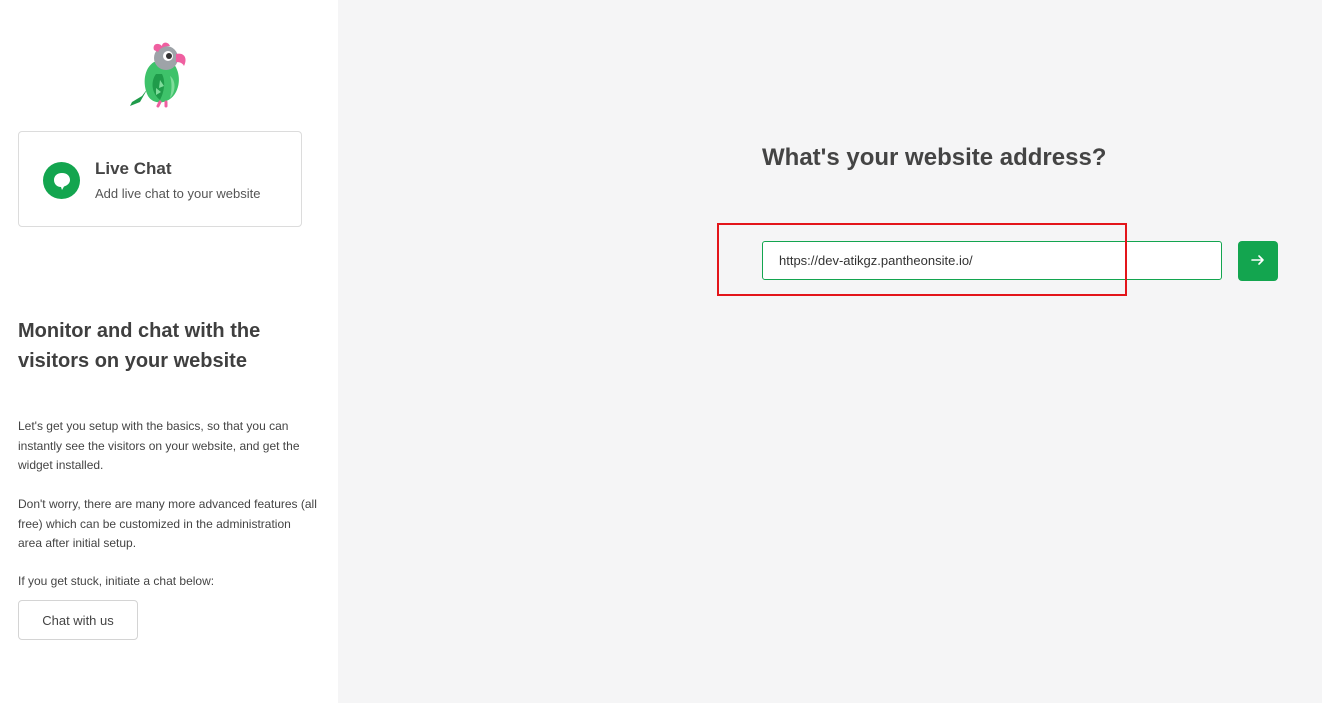 Image resolution: width=1322 pixels, height=703 pixels. I want to click on submit-url-button, so click(1258, 261).